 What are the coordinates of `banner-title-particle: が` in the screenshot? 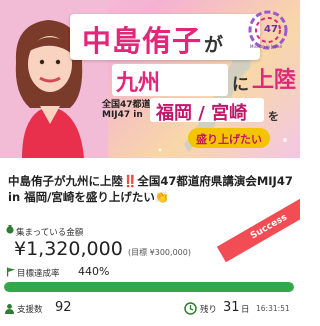 It's located at (214, 45).